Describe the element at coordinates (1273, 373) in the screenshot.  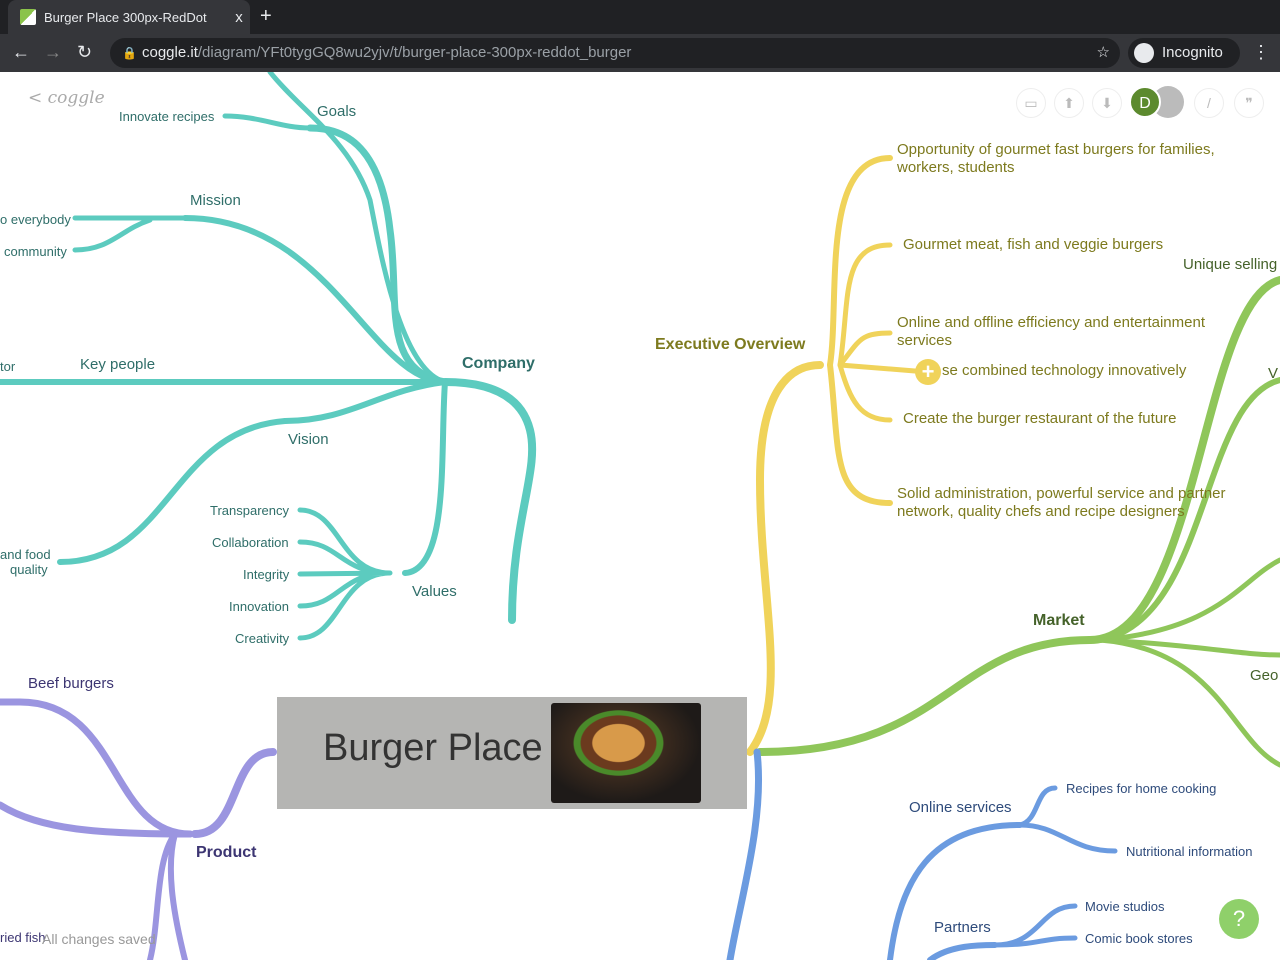
I see `node-market-item: V` at that location.